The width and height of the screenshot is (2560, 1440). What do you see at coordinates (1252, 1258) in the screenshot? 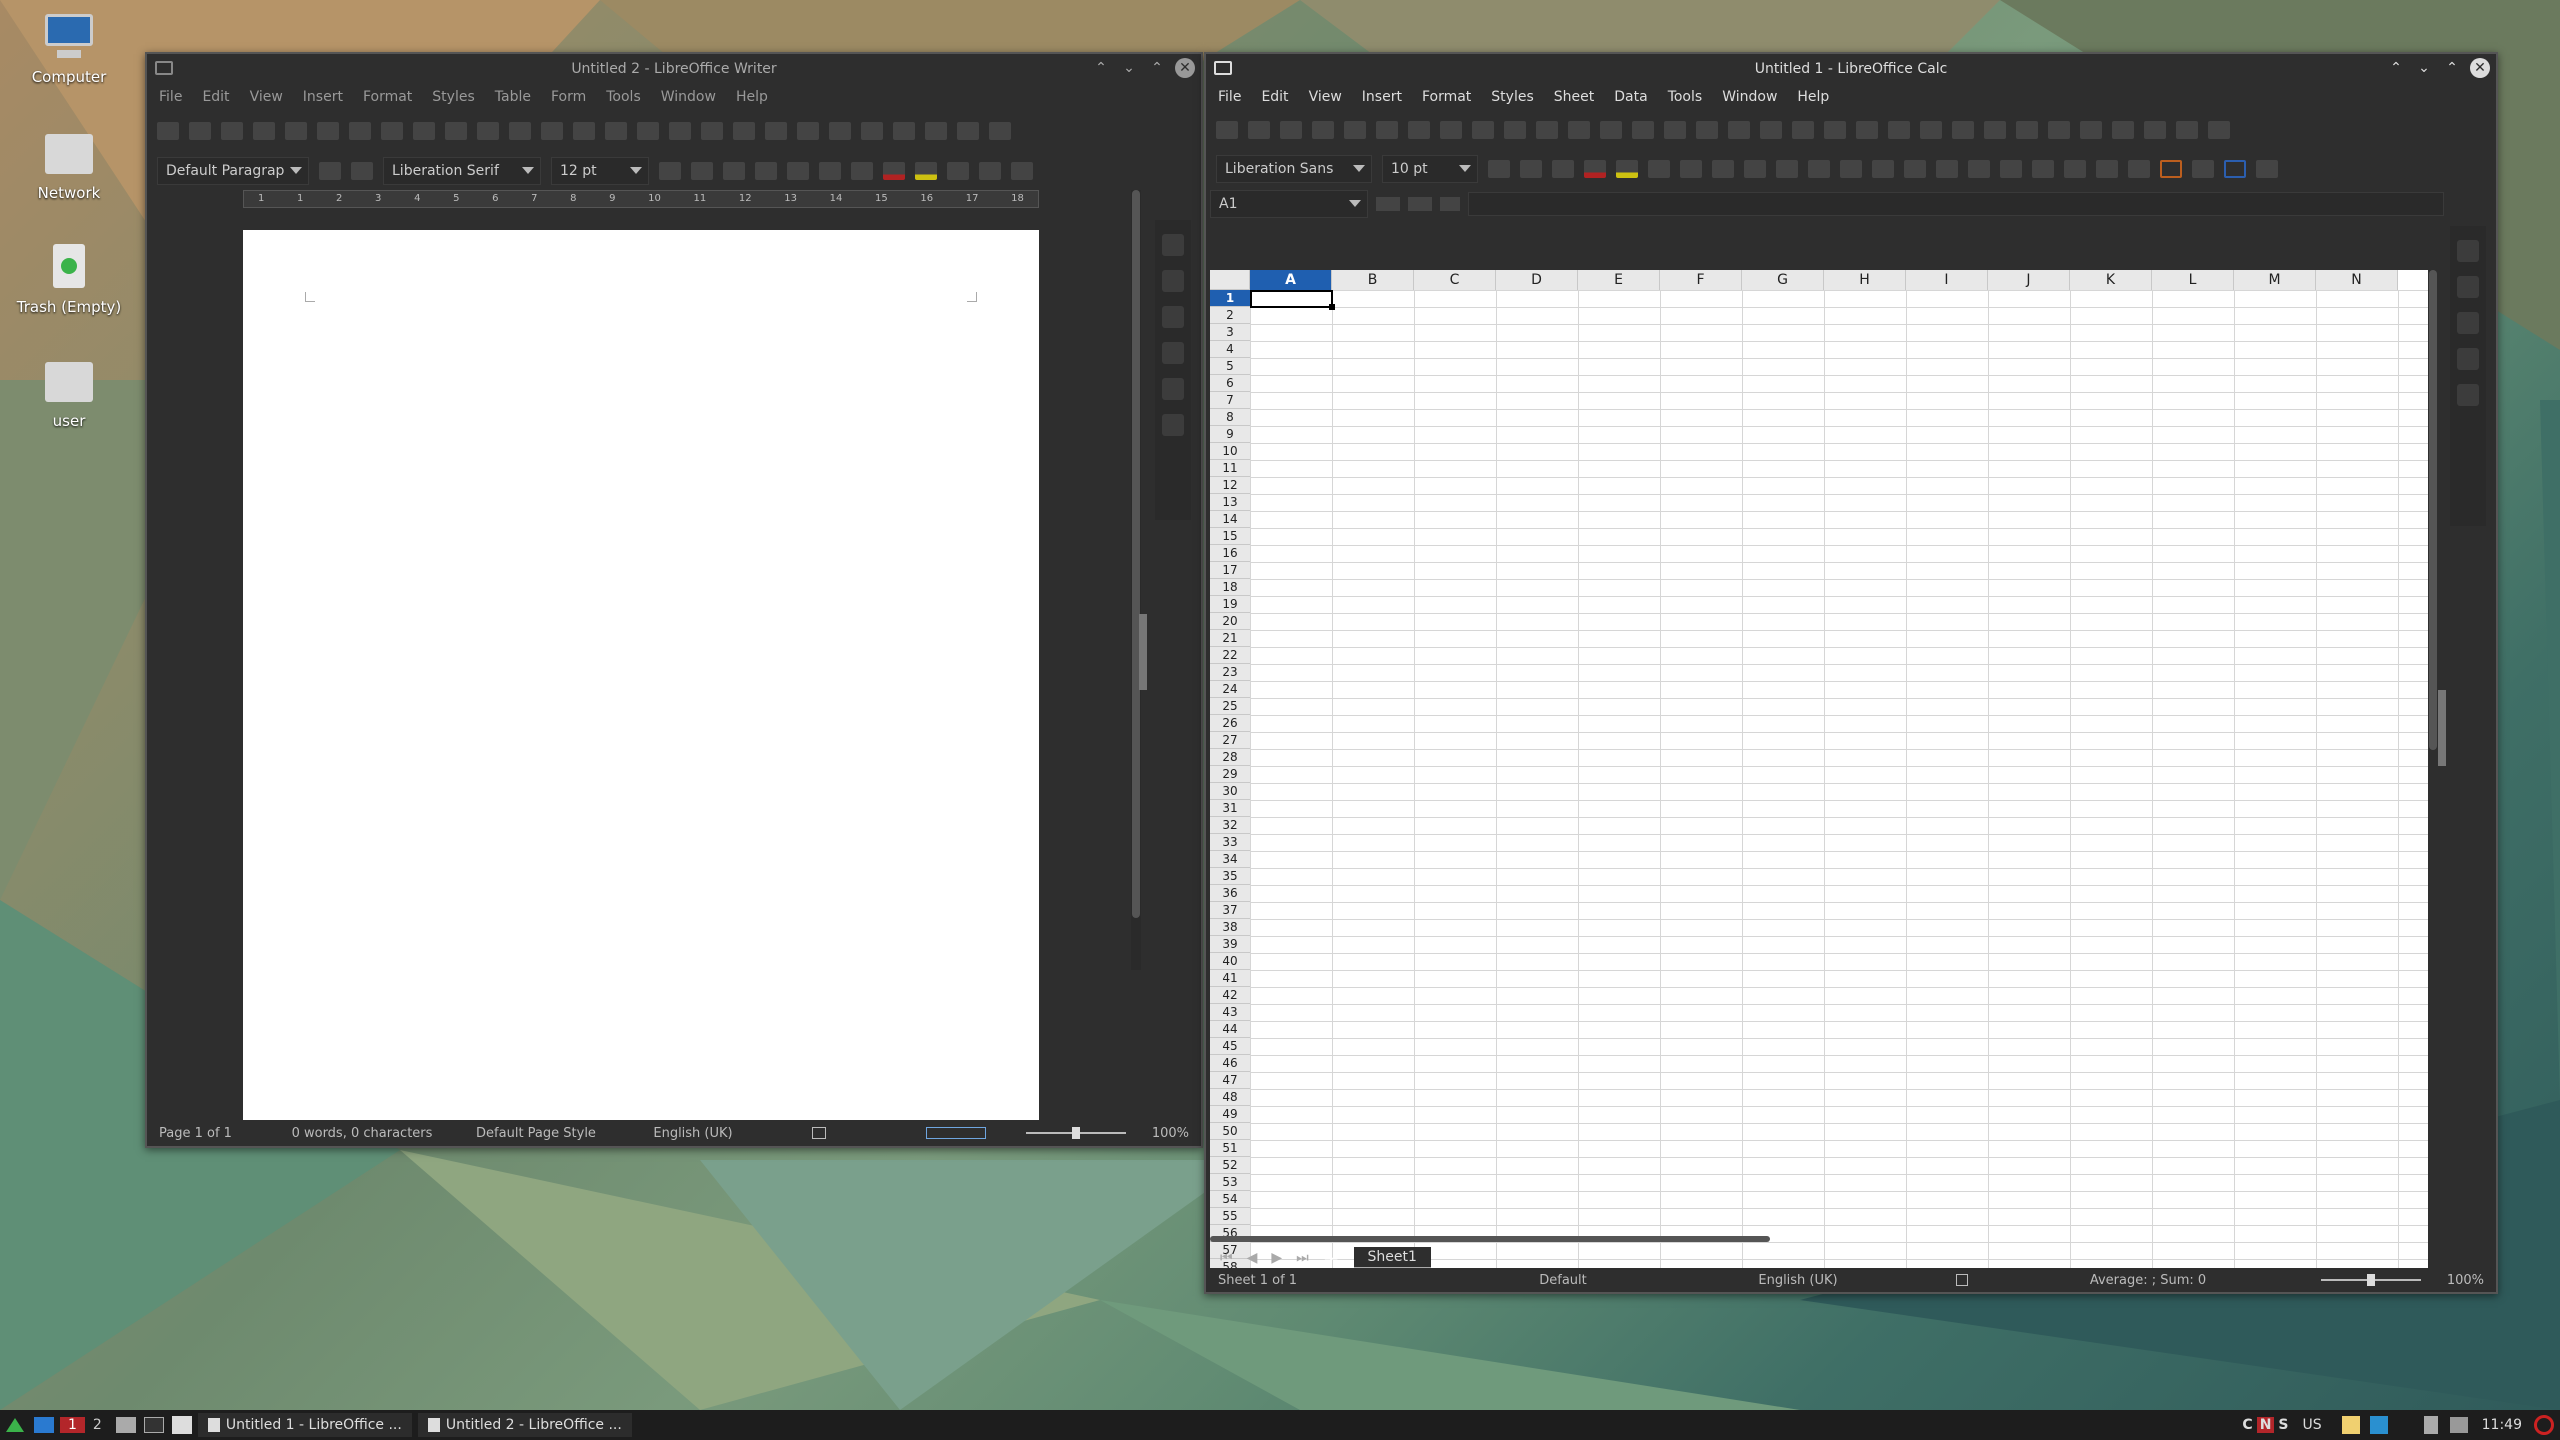
I see `previous-sheet-icon: ◀` at bounding box center [1252, 1258].